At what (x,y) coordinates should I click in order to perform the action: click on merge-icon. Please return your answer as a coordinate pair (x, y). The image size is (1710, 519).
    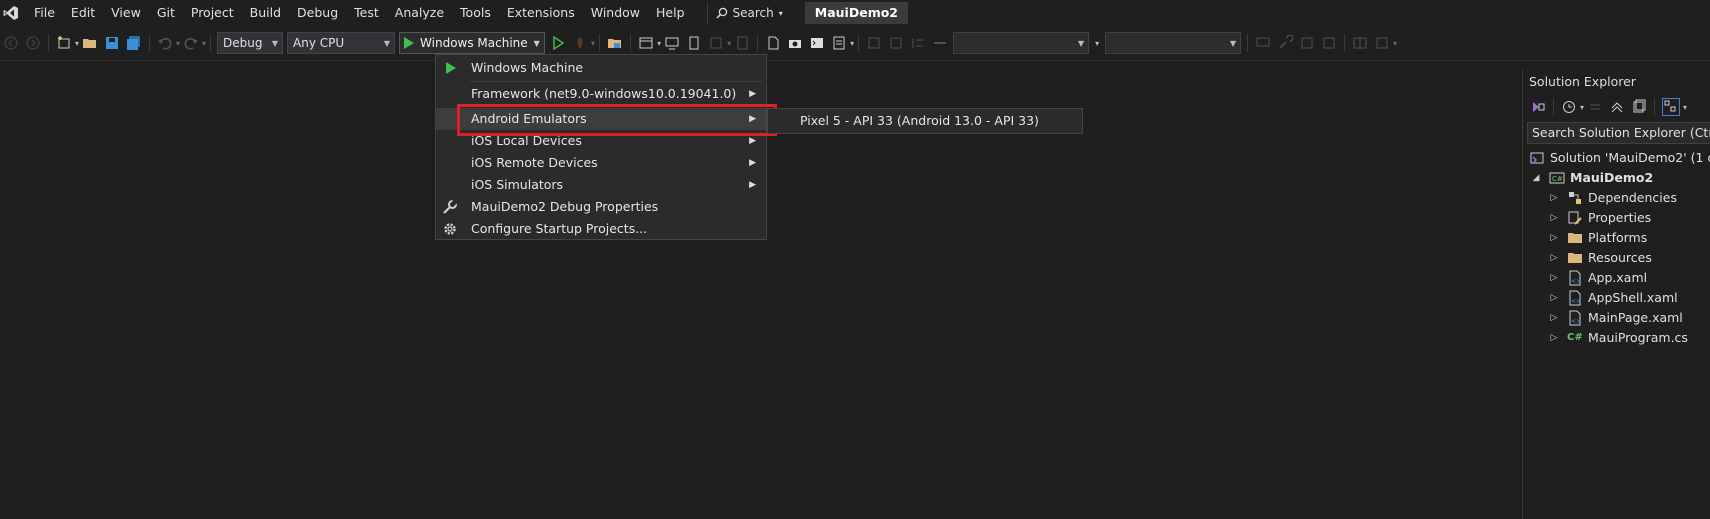
    Looking at the image, I should click on (1382, 43).